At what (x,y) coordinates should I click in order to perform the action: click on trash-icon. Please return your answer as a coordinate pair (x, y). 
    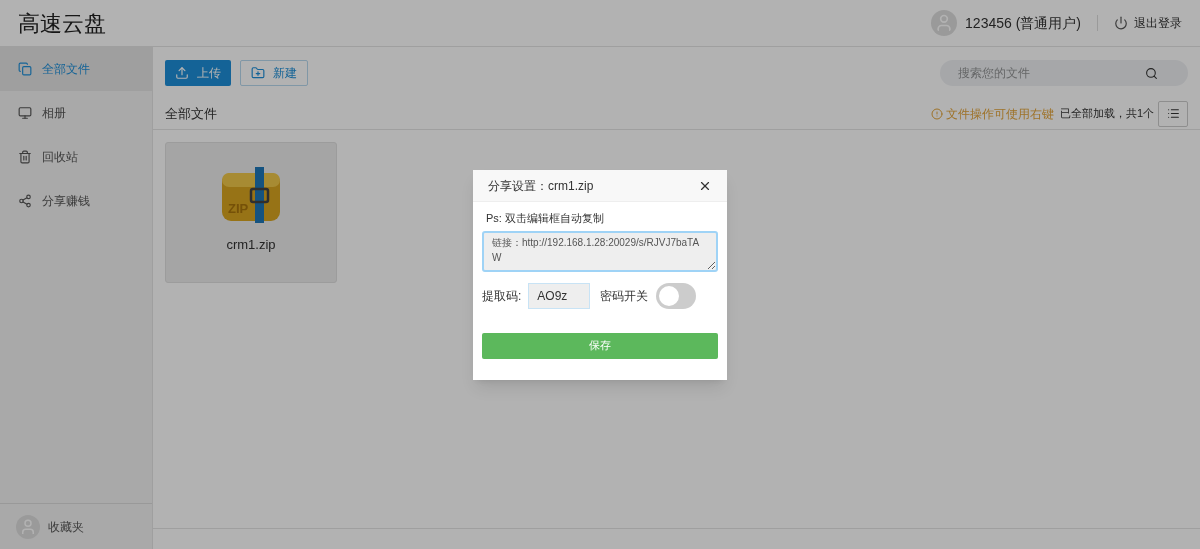
    Looking at the image, I should click on (25, 157).